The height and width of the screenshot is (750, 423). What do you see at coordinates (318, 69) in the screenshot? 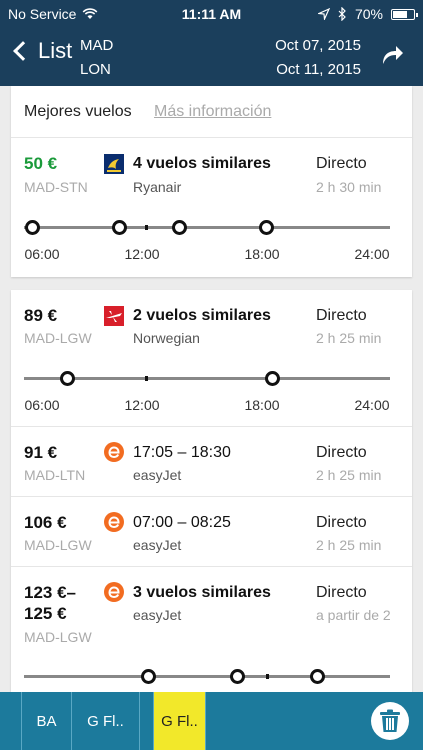
I see `return-date: Oct 11, 2015` at bounding box center [318, 69].